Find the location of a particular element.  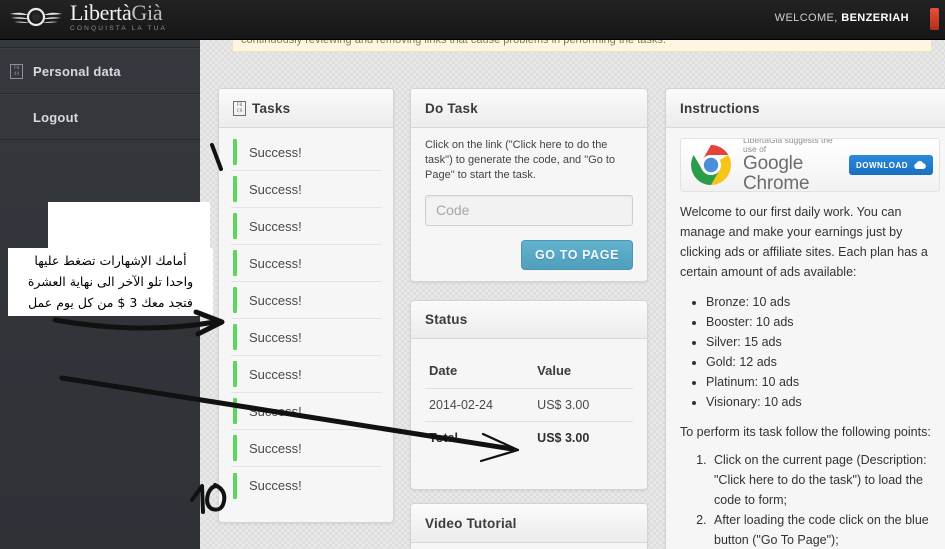

brand-logo: LibertàGià Conquista la Tua is located at coordinates (87, 17).